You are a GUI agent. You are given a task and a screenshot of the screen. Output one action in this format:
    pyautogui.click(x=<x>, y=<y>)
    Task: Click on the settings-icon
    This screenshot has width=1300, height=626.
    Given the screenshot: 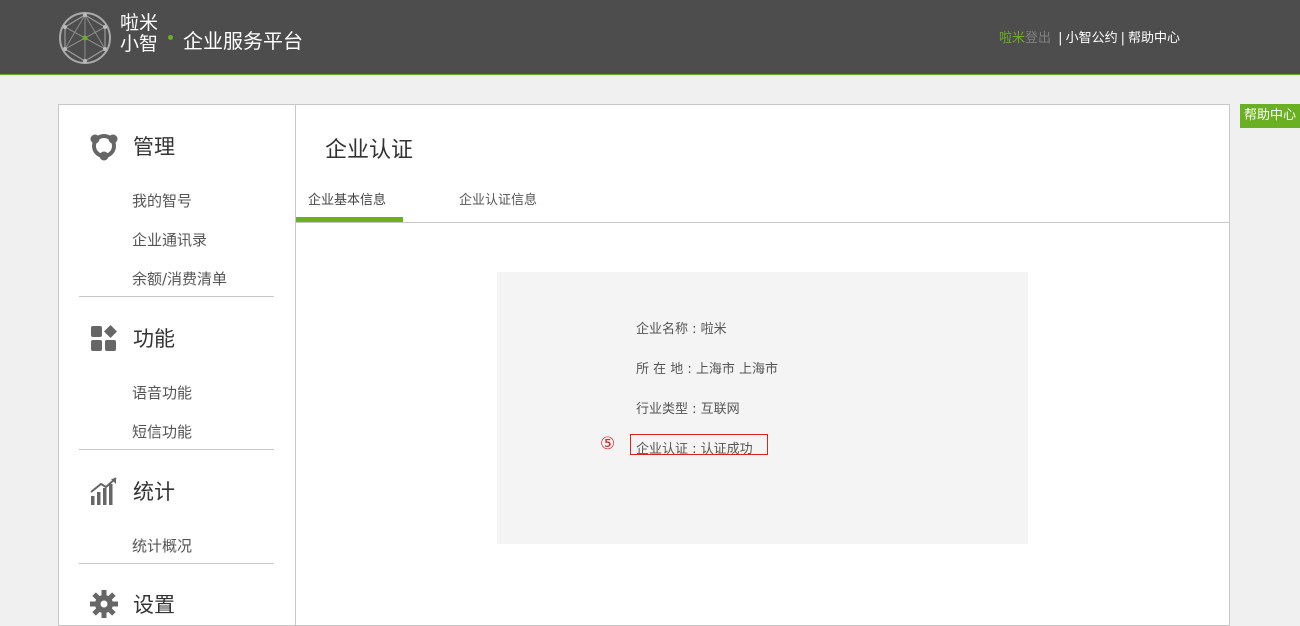 What is the action you would take?
    pyautogui.click(x=104, y=604)
    